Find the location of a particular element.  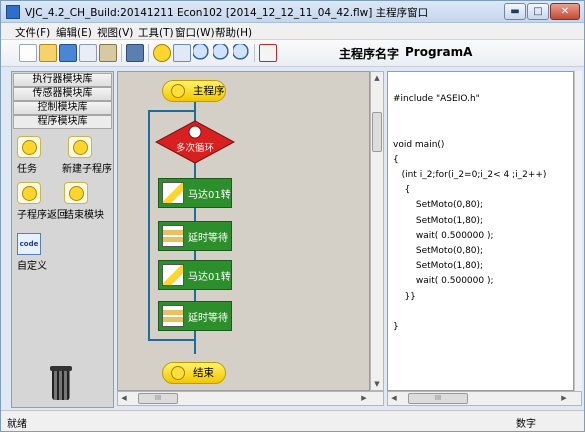

module-label: 结束模块 is located at coordinates (84, 215).